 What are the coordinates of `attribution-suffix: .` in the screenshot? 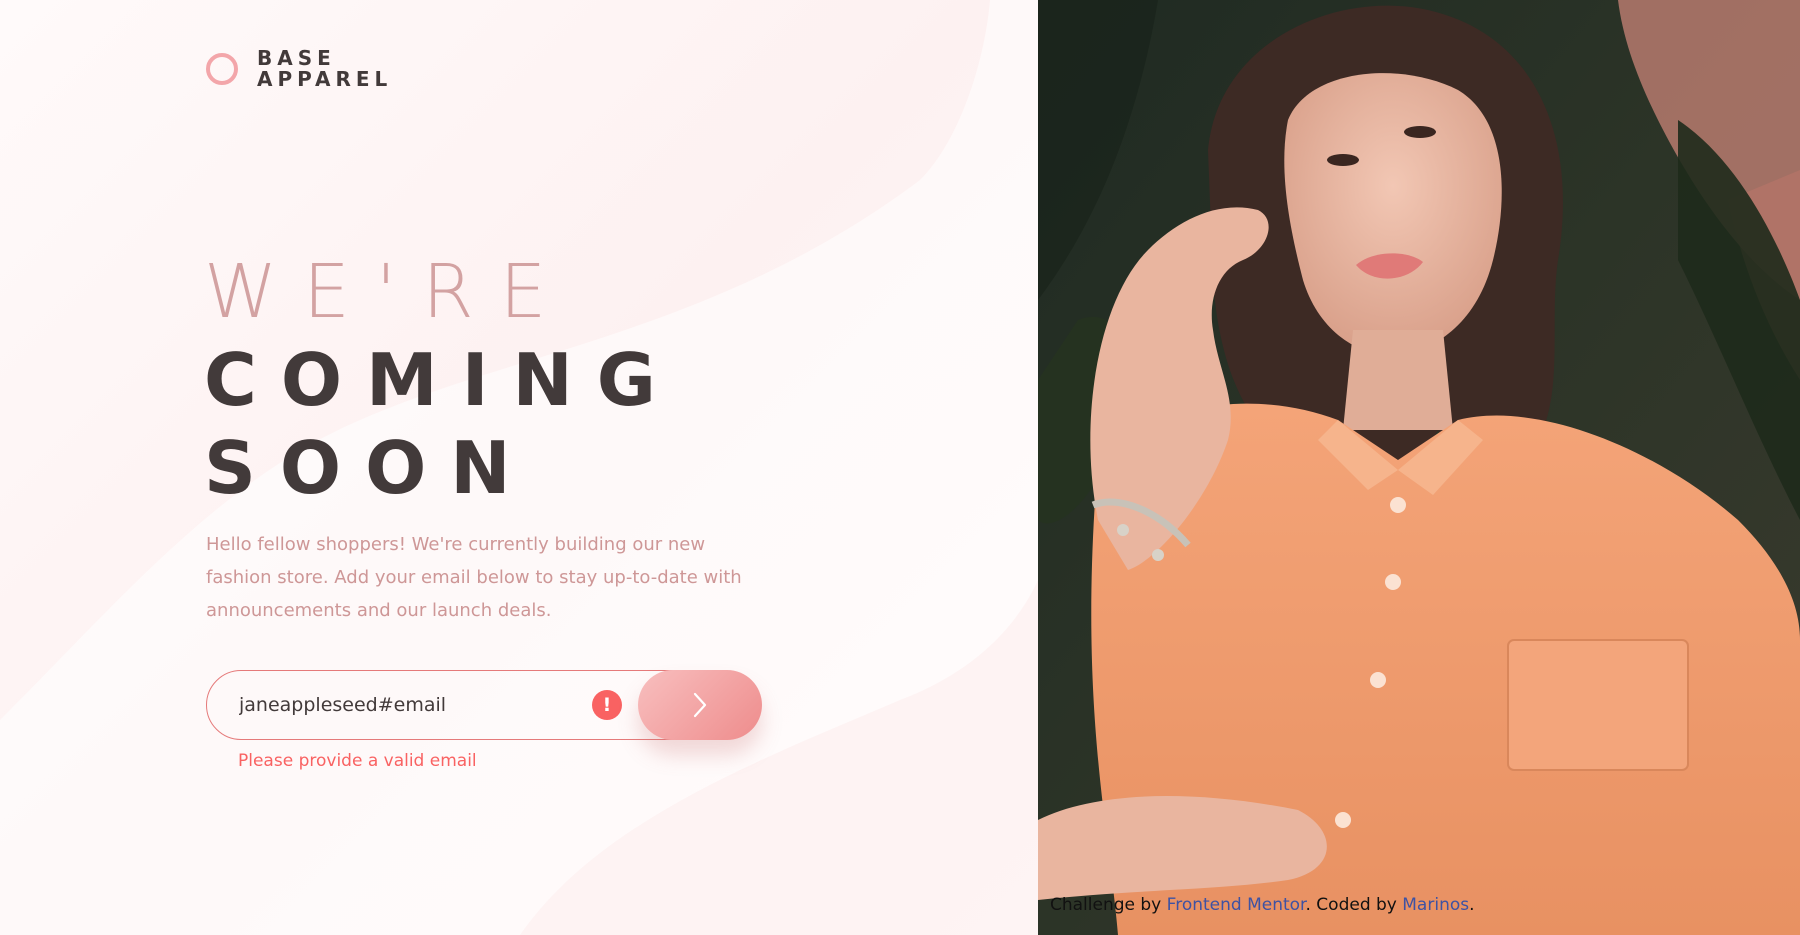 It's located at (1472, 905).